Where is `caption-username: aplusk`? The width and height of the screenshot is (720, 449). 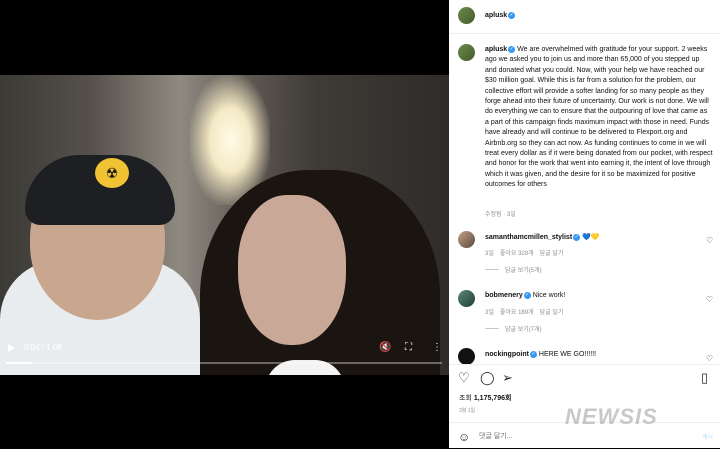 caption-username: aplusk is located at coordinates (496, 49).